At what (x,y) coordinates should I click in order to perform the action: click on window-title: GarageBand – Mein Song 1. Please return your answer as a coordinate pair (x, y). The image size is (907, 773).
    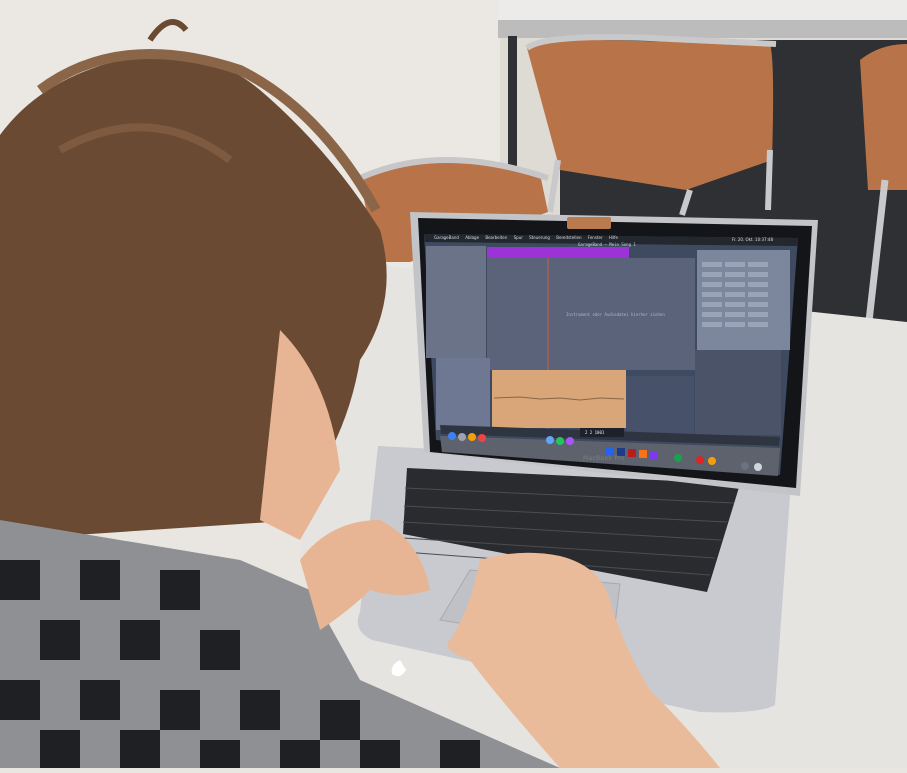
    Looking at the image, I should click on (607, 244).